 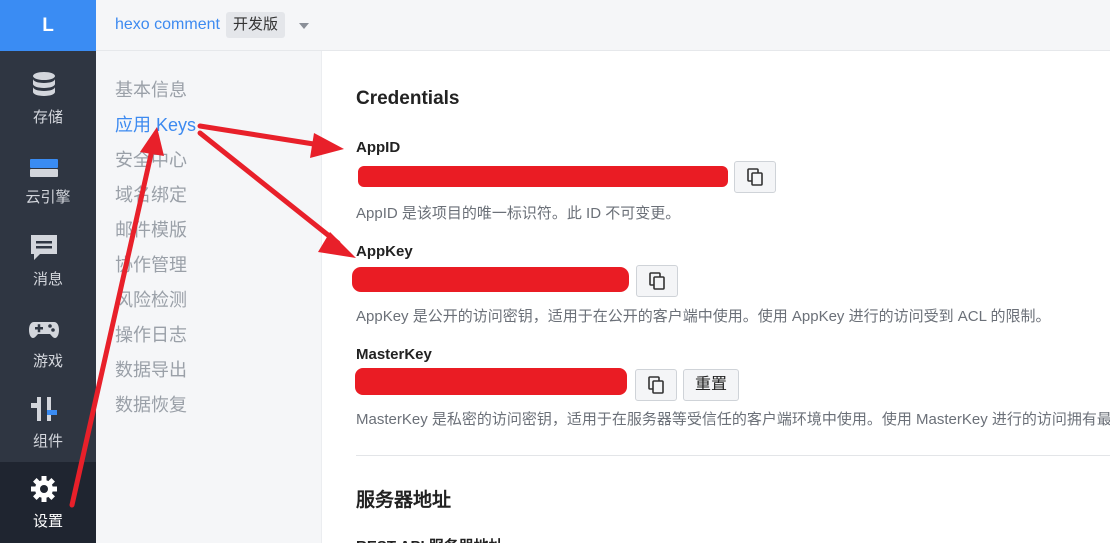 I want to click on subnav-item-operation-log: 操作日志, so click(x=151, y=334).